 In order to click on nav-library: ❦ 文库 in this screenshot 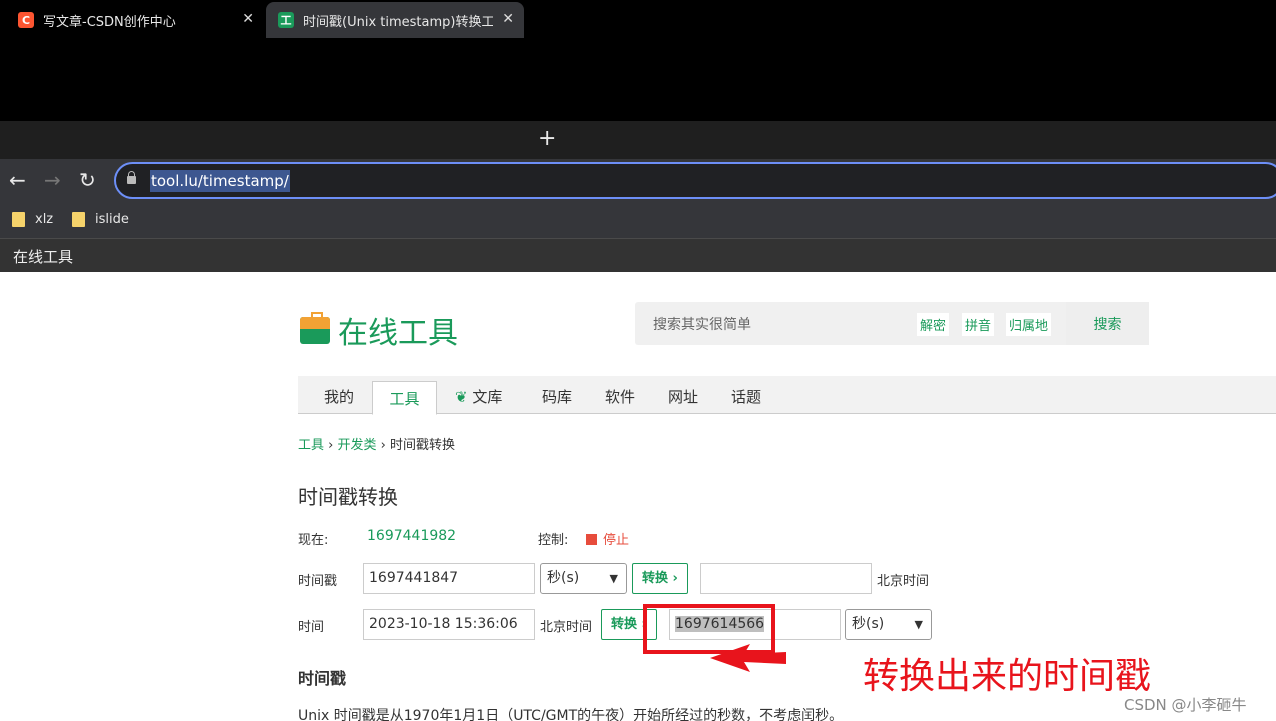, I will do `click(478, 396)`.